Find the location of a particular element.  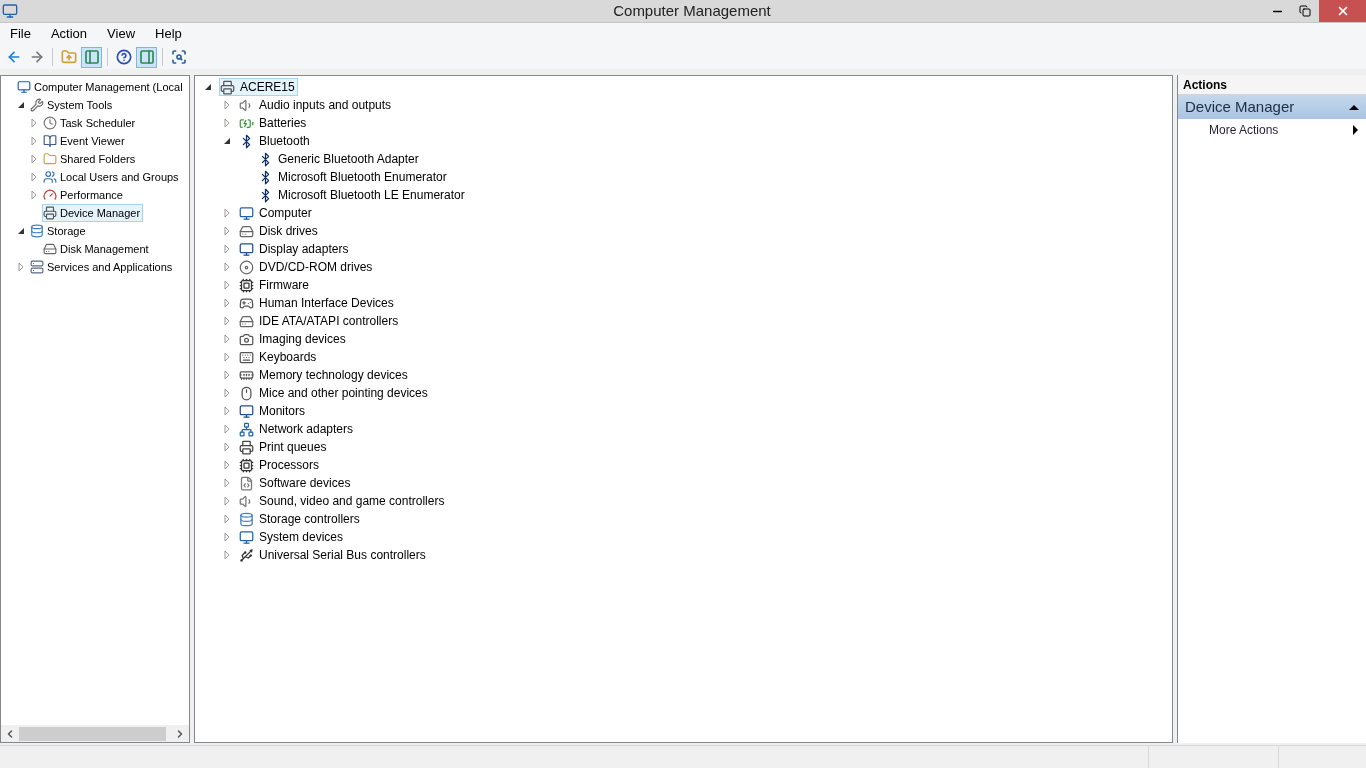

tree-item: Disk drives is located at coordinates (279, 231).